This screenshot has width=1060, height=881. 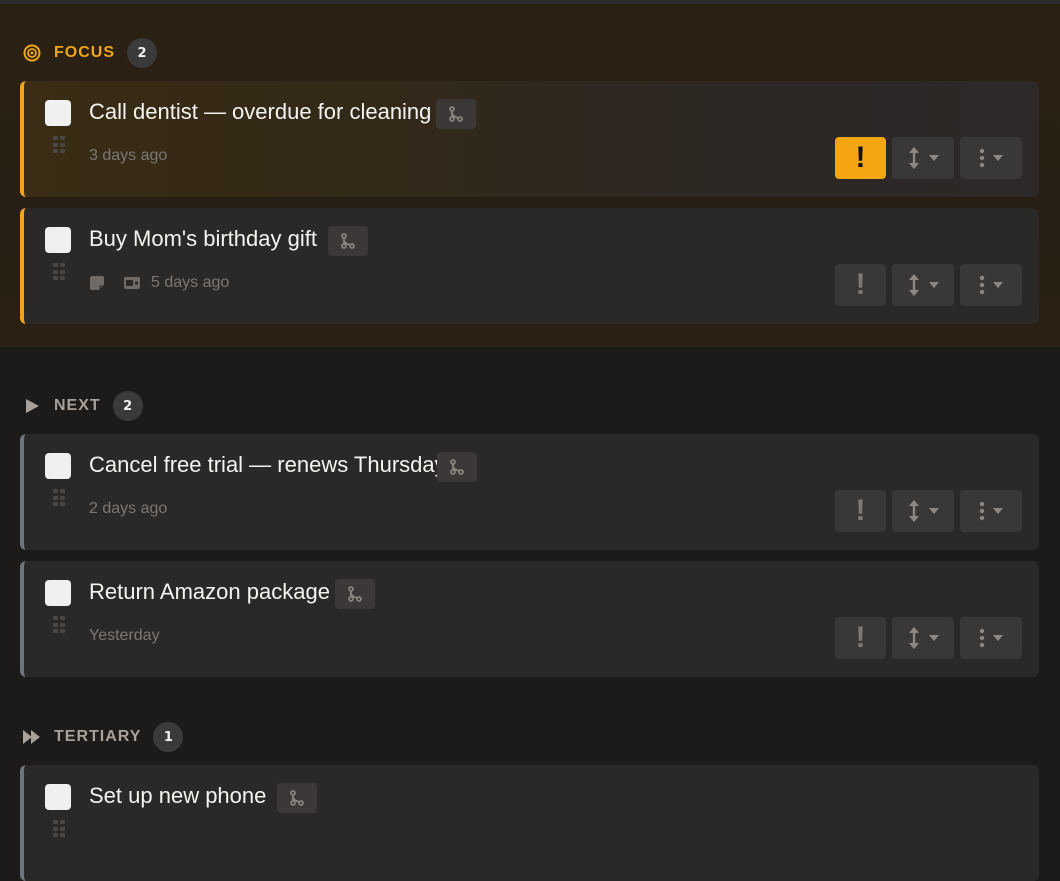 What do you see at coordinates (132, 283) in the screenshot?
I see `link-icon` at bounding box center [132, 283].